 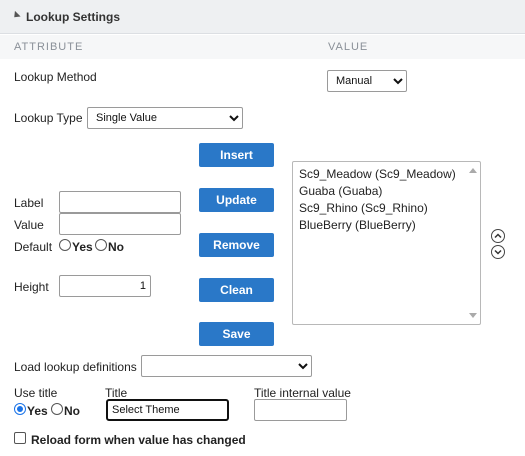 I want to click on use-title-no-label: No, so click(x=72, y=411).